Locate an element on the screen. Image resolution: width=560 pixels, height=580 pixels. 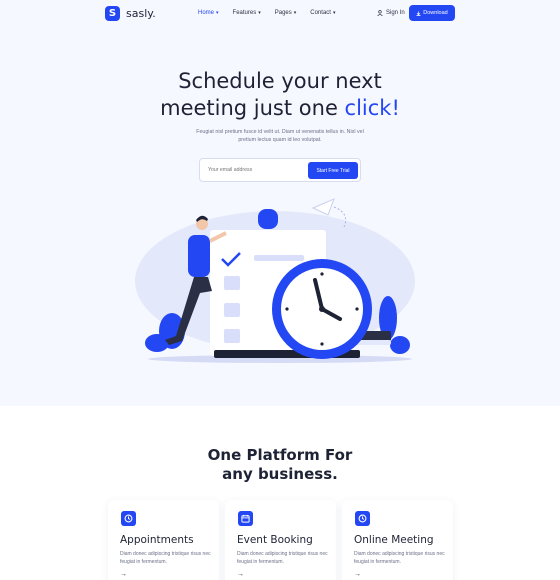
features-title: One Platform For any business. is located at coordinates (280, 465).